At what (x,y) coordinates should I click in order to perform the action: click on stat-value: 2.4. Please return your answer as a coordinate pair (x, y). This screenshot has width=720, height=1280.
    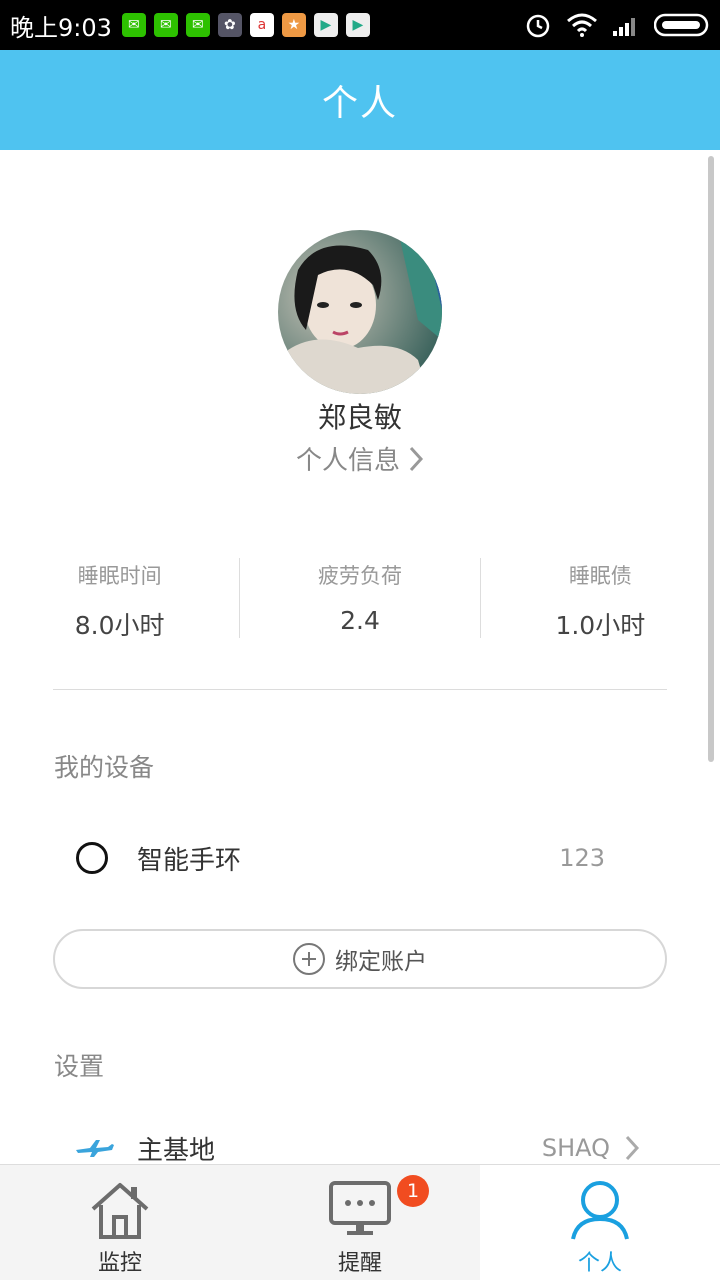
    Looking at the image, I should click on (360, 620).